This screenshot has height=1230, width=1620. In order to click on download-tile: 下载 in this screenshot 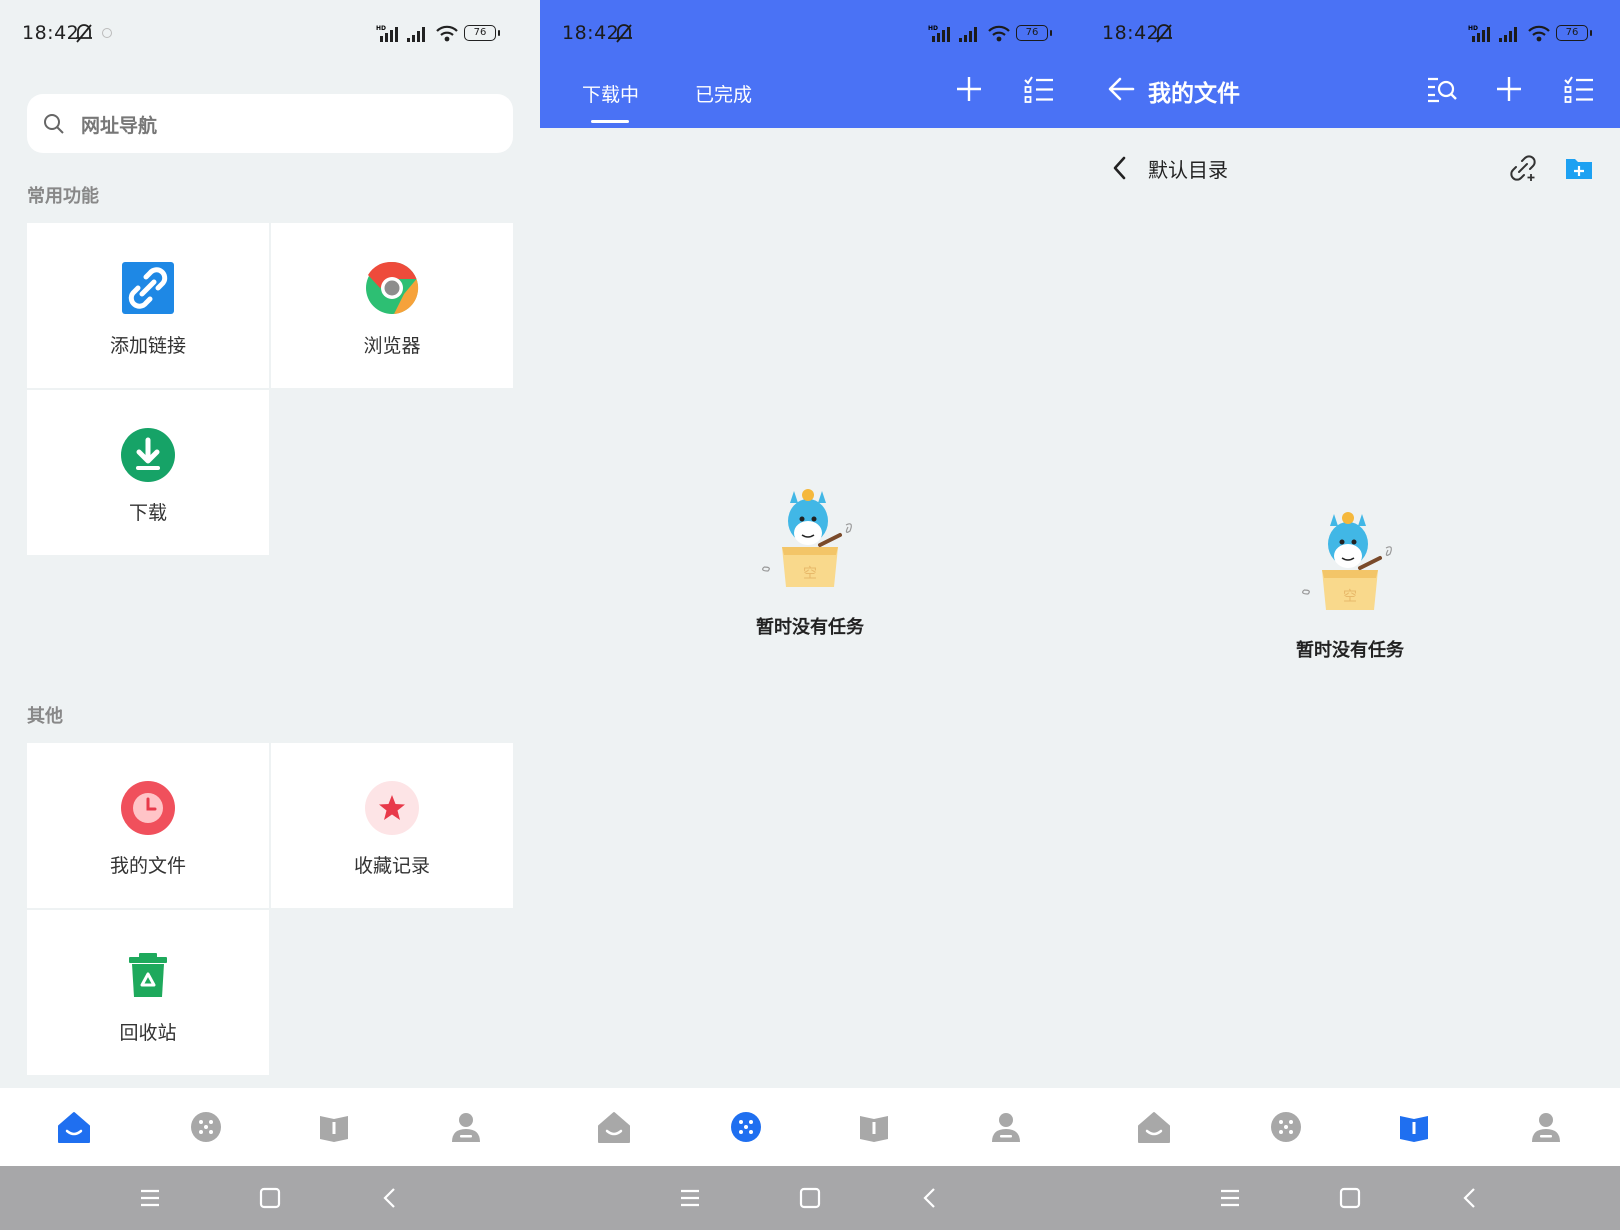, I will do `click(148, 472)`.